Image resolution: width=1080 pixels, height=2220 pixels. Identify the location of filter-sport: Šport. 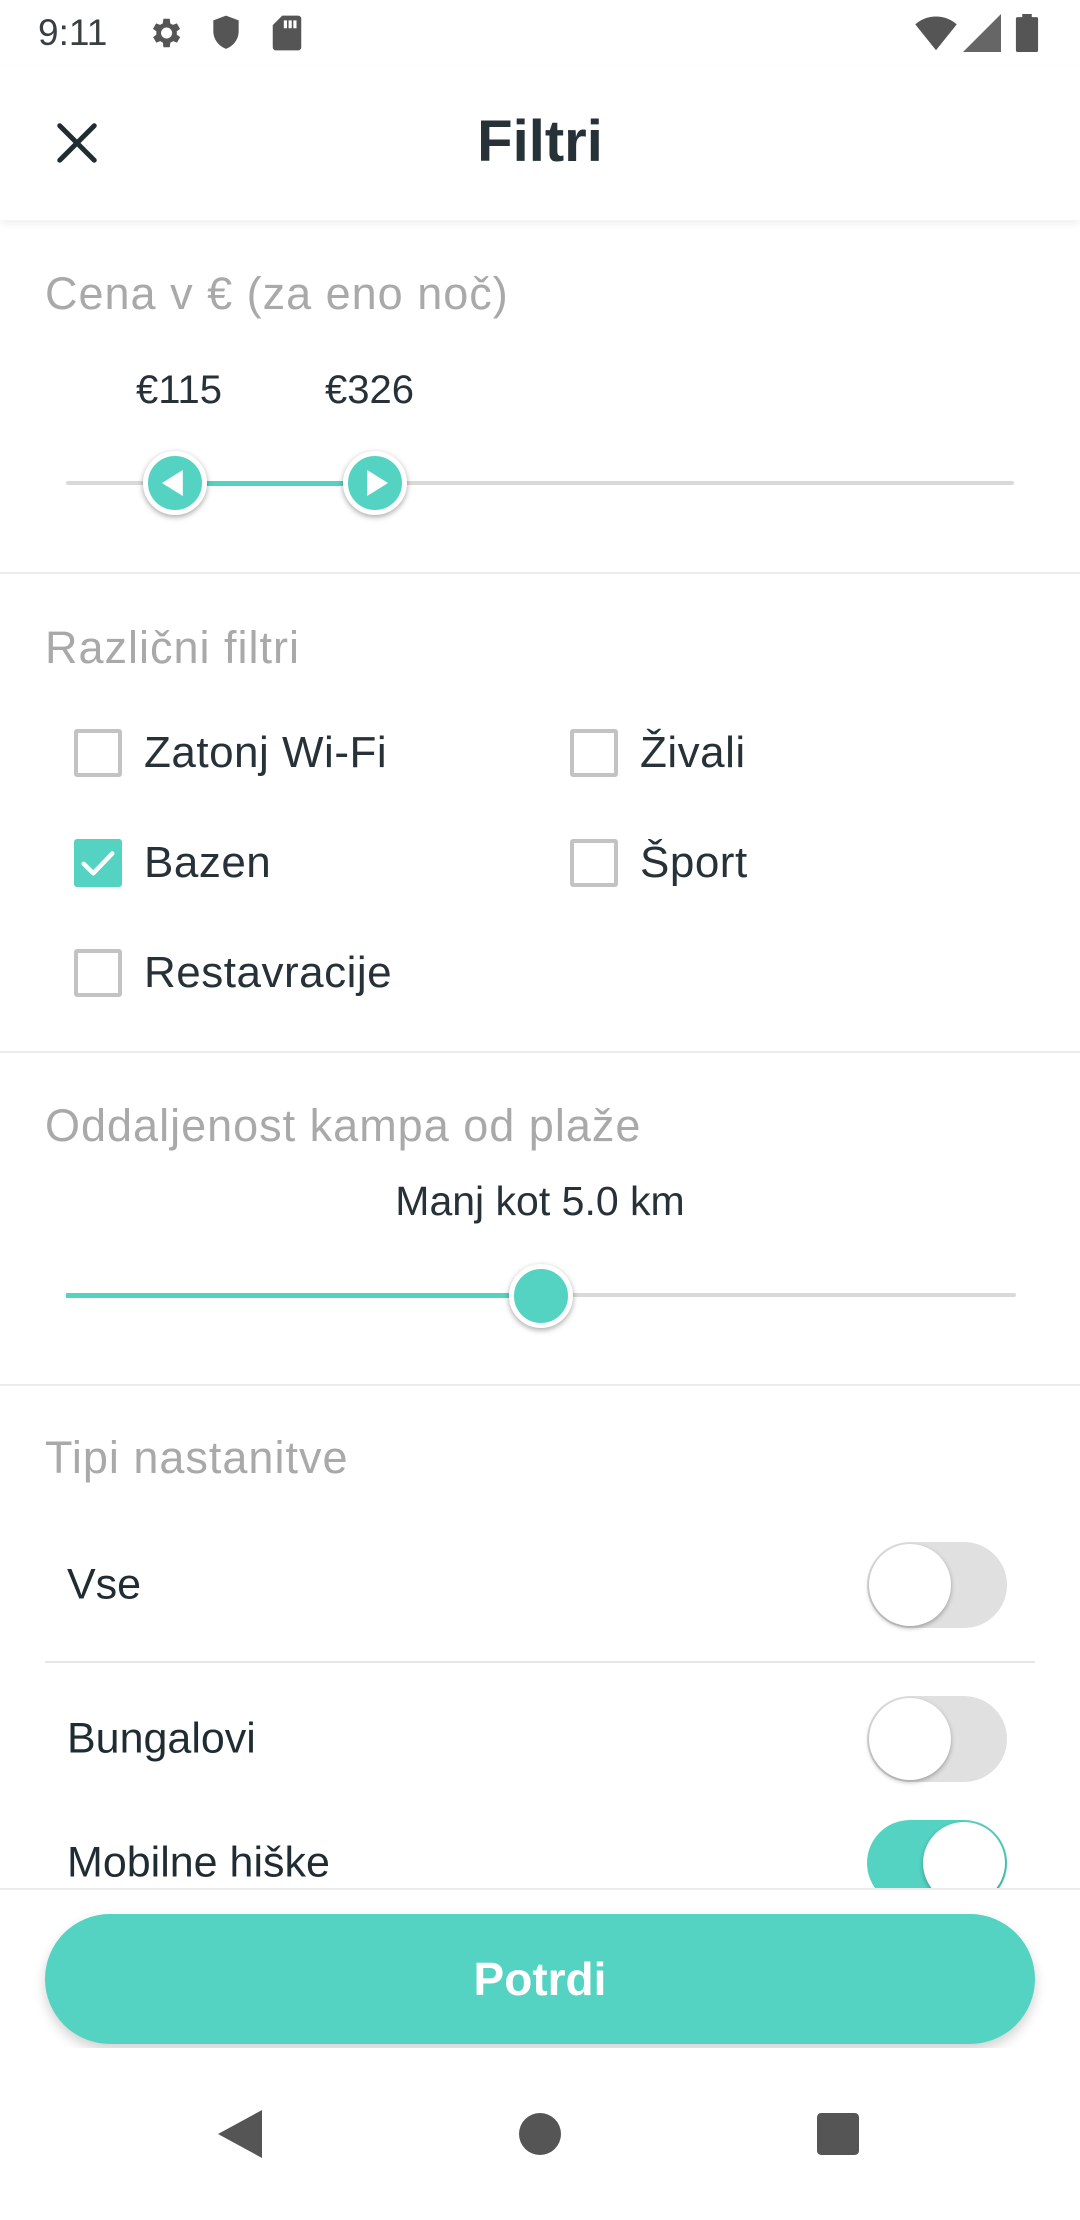
(659, 863).